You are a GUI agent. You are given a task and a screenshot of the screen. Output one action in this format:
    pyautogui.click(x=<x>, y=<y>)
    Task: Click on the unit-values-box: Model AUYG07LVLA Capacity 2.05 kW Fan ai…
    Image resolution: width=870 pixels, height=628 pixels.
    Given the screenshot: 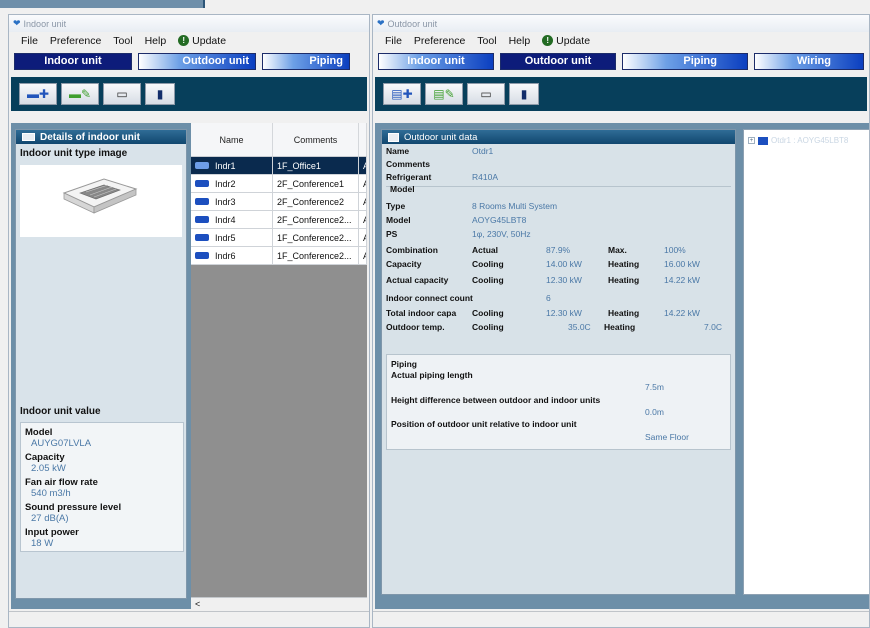 What is the action you would take?
    pyautogui.click(x=102, y=487)
    